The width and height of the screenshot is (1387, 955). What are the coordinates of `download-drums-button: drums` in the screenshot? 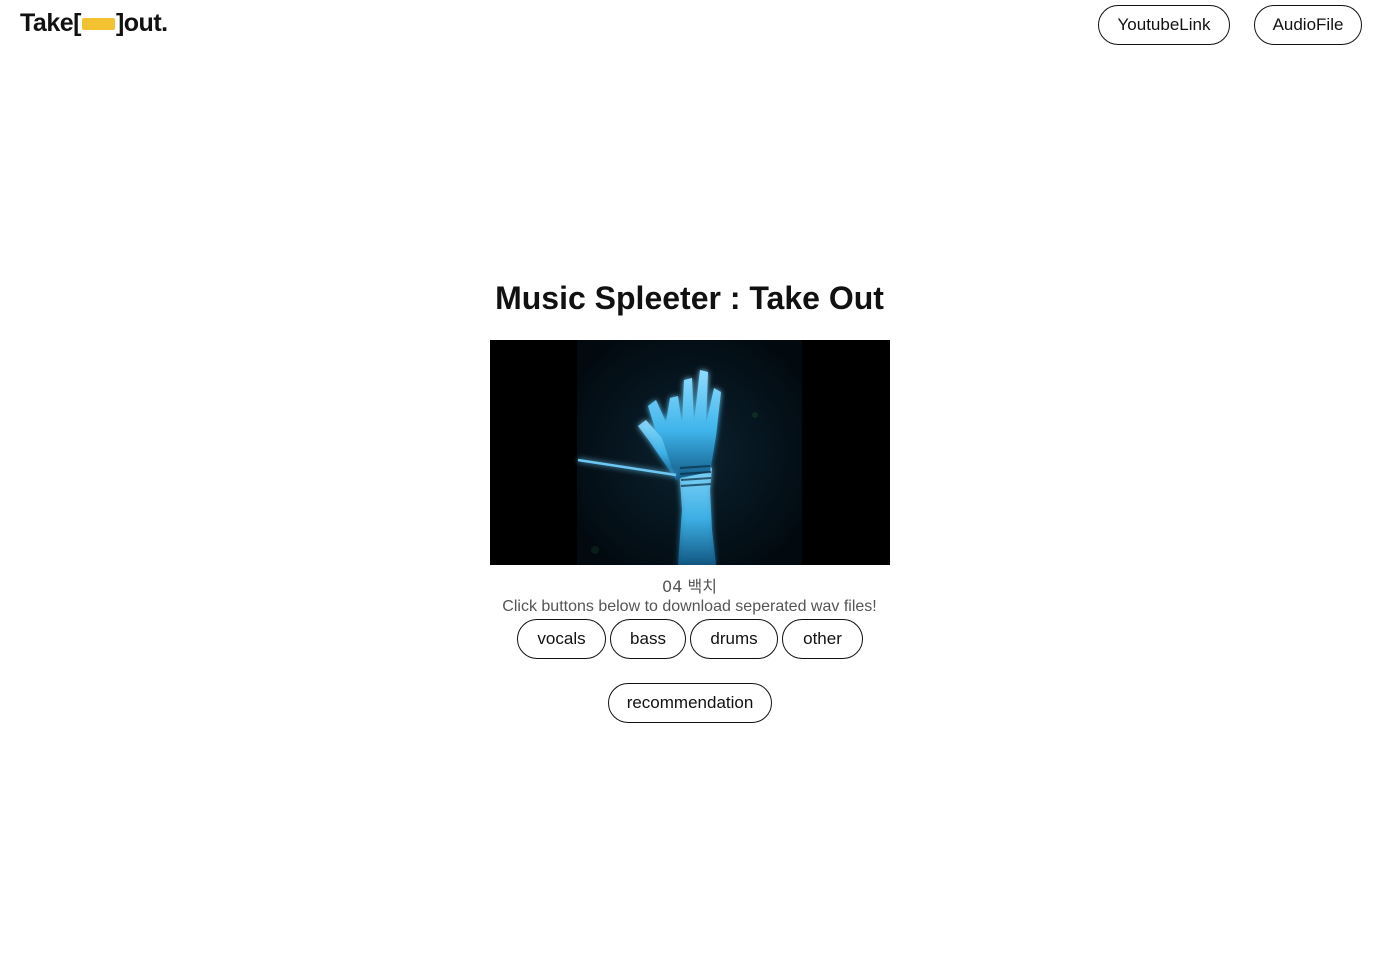 It's located at (734, 639).